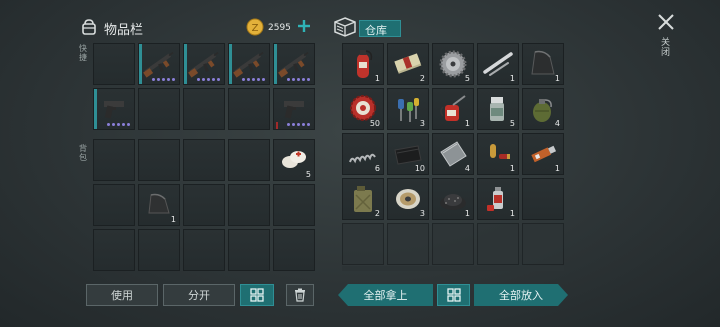 This screenshot has width=720, height=327. I want to click on quick-slot-label: 快捷, so click(83, 53).